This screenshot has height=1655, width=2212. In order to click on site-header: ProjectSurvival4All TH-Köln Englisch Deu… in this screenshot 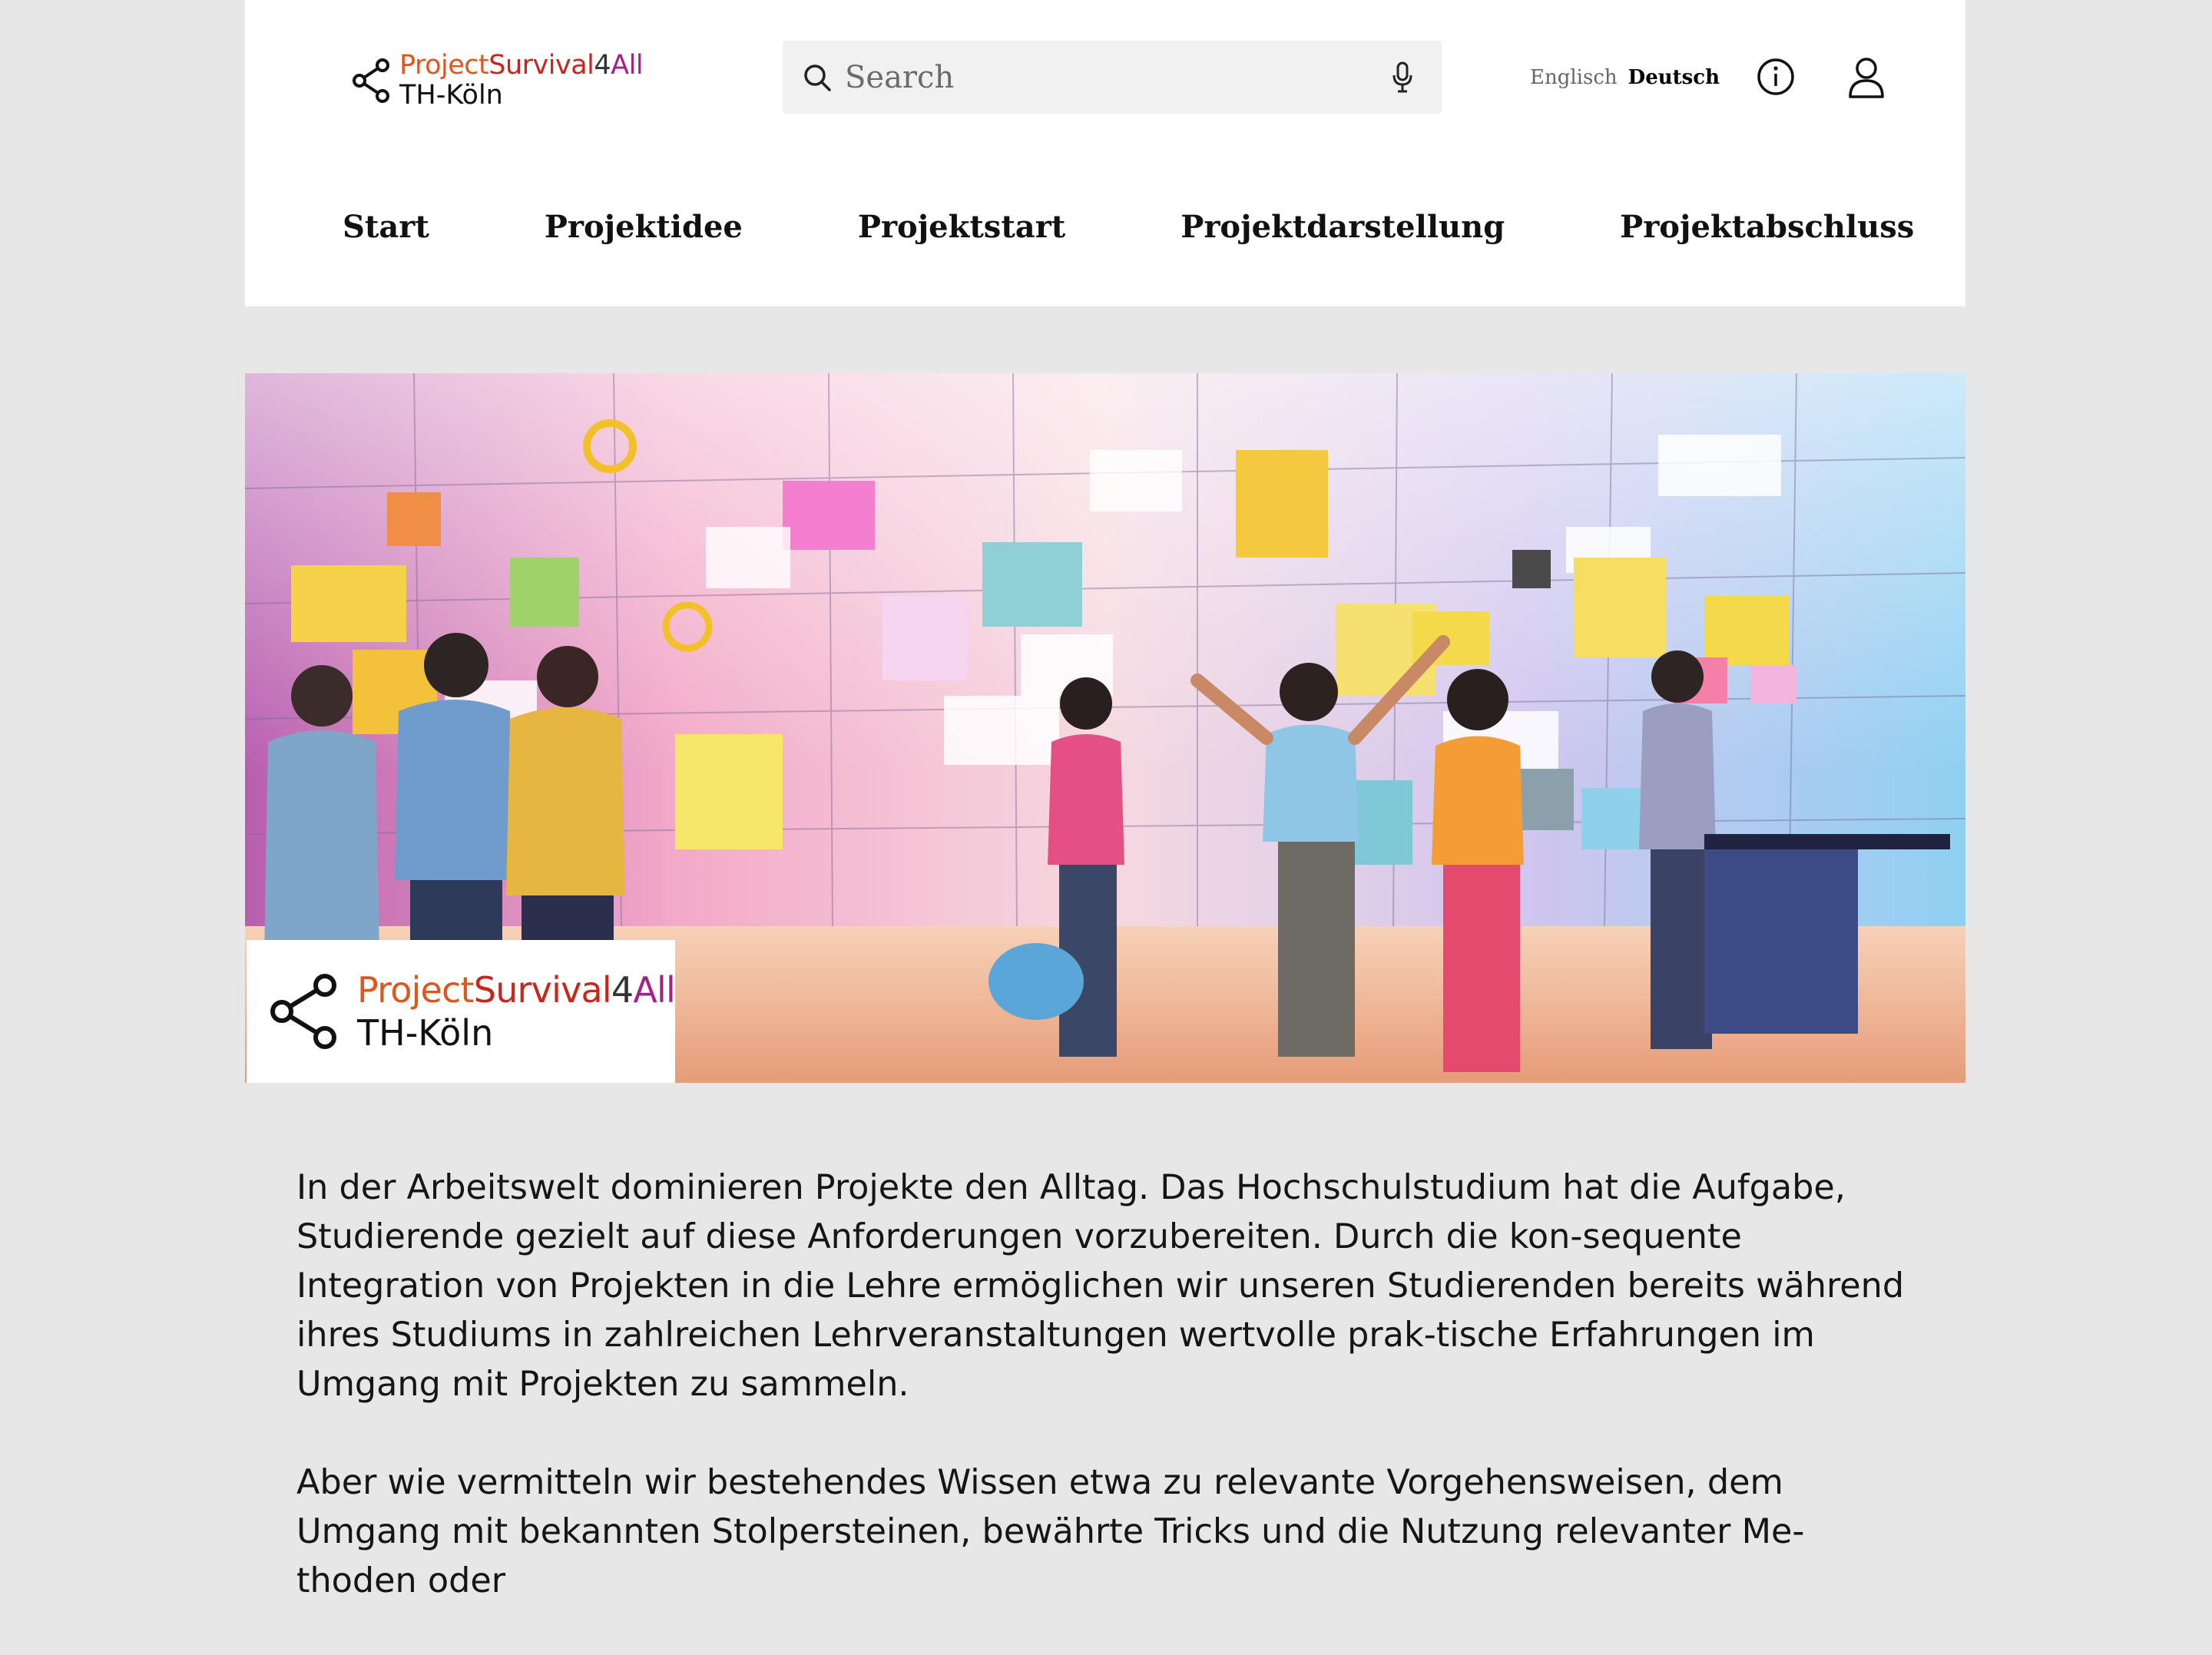, I will do `click(1105, 153)`.